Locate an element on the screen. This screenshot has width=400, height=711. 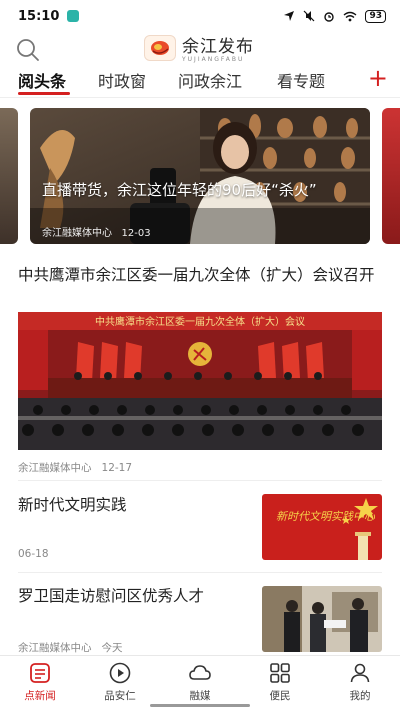
news-meta-3: 余江融媒体中心 今天 is located at coordinates (70, 647).